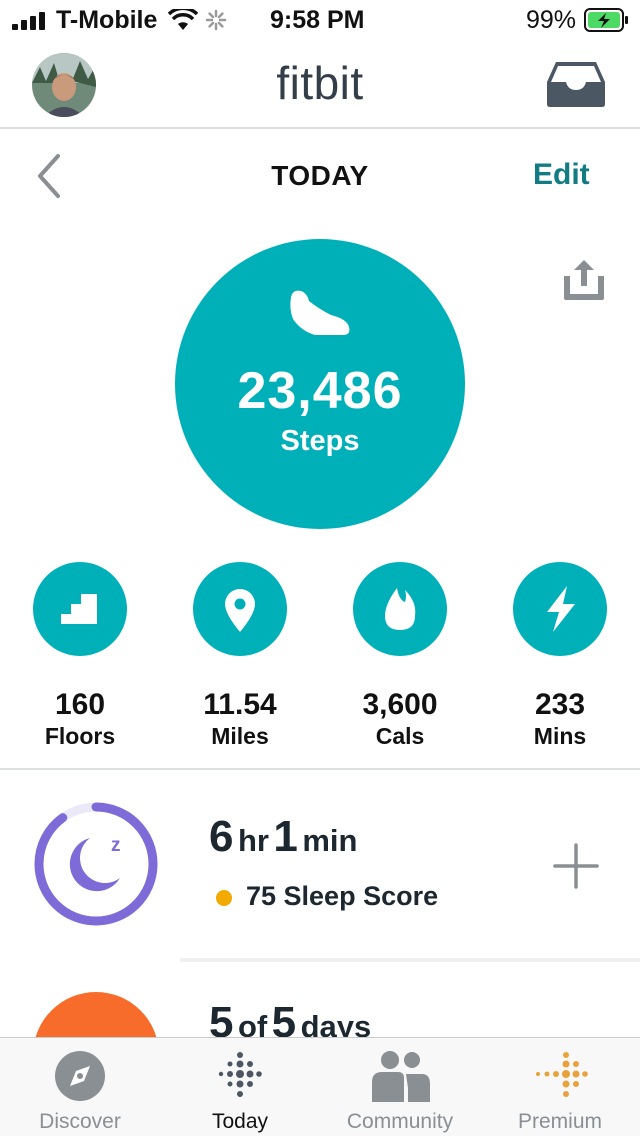  What do you see at coordinates (107, 20) in the screenshot?
I see `carrier-name: T-Mobile` at bounding box center [107, 20].